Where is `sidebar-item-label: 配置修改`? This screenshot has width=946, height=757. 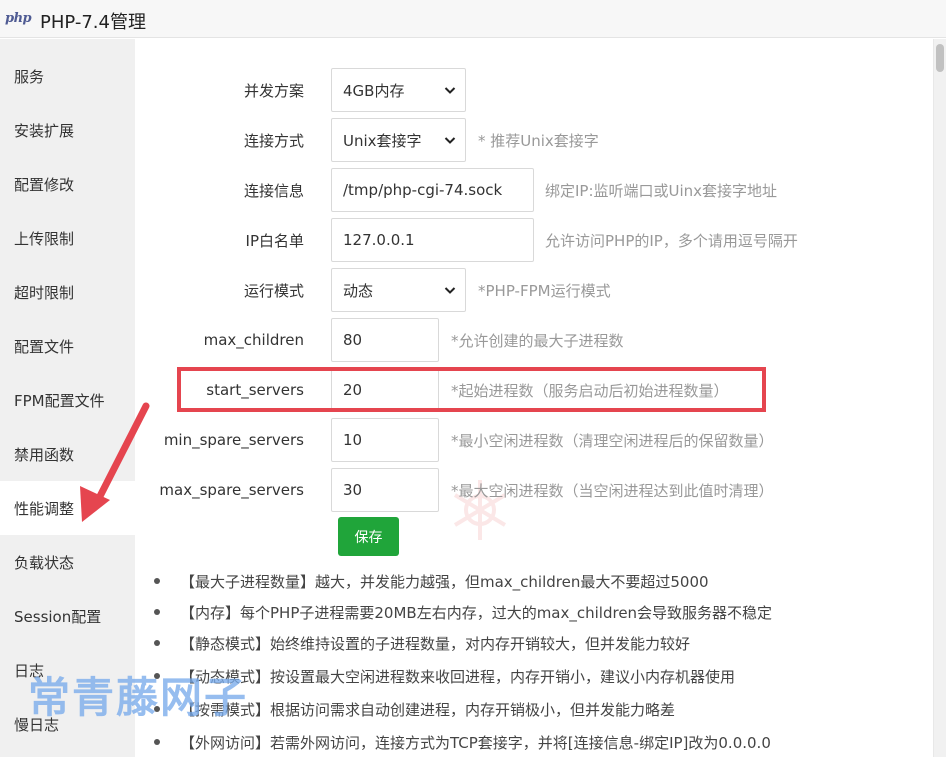 sidebar-item-label: 配置修改 is located at coordinates (44, 184).